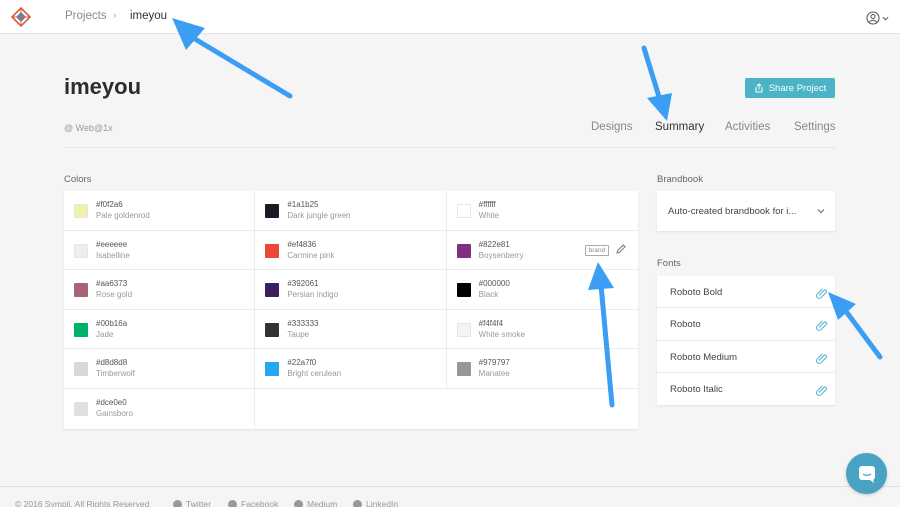 The width and height of the screenshot is (900, 507). Describe the element at coordinates (747, 127) in the screenshot. I see `tab-activities: Activities` at that location.